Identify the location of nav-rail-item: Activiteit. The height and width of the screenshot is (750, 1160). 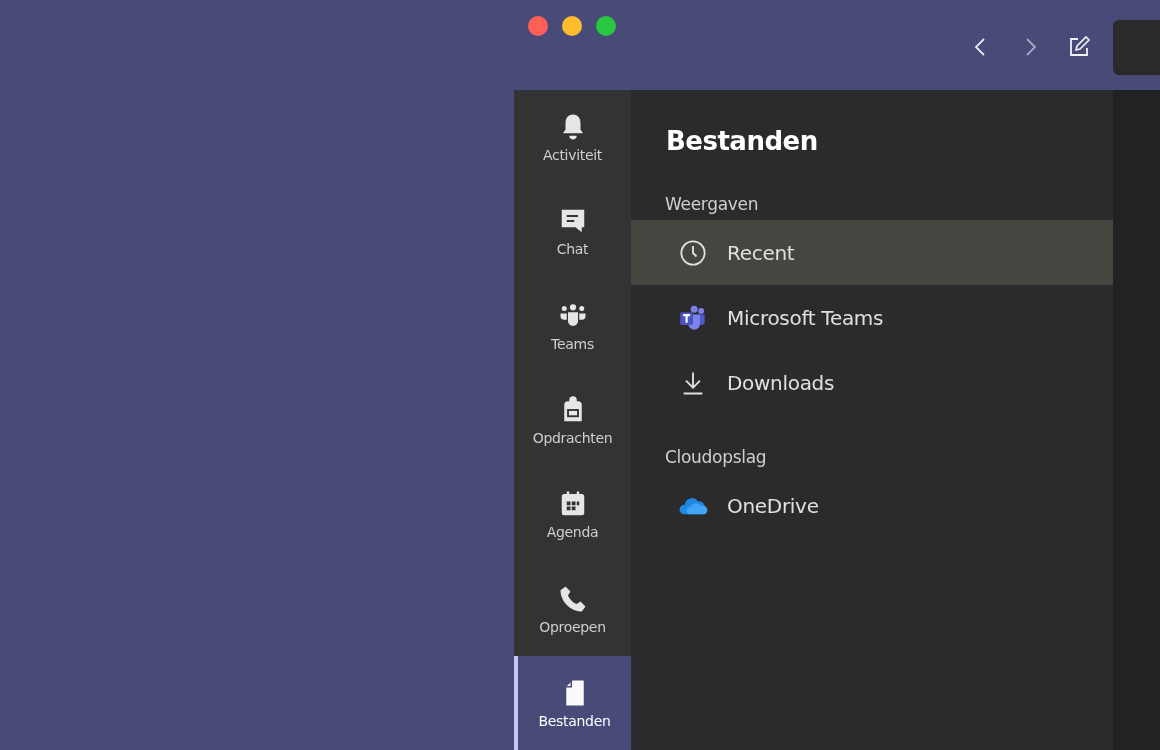
(572, 137).